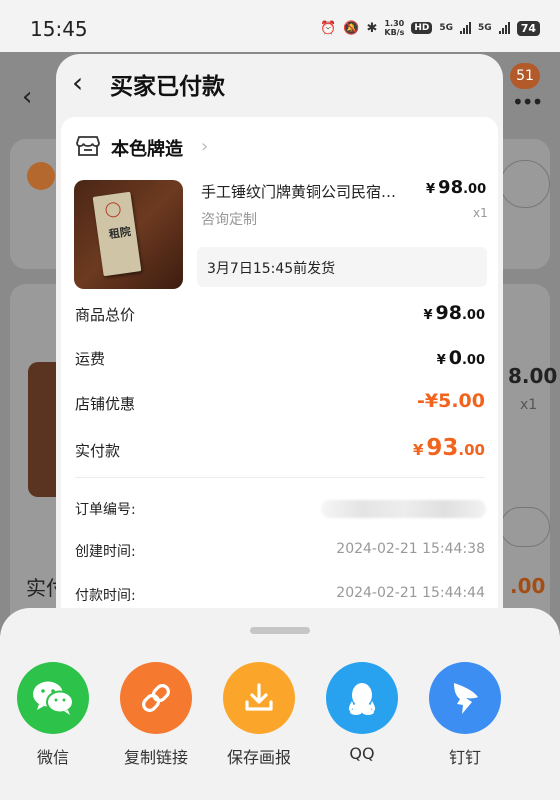 The width and height of the screenshot is (560, 800). What do you see at coordinates (466, 28) in the screenshot?
I see `signal-icon` at bounding box center [466, 28].